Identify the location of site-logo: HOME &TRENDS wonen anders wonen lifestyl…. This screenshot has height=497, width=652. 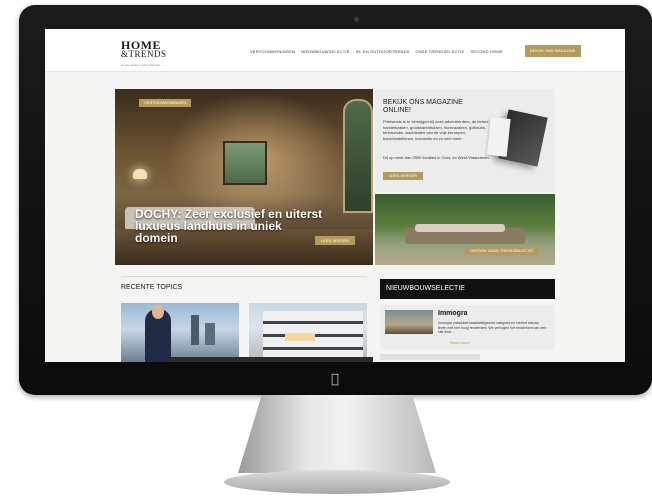
(144, 54).